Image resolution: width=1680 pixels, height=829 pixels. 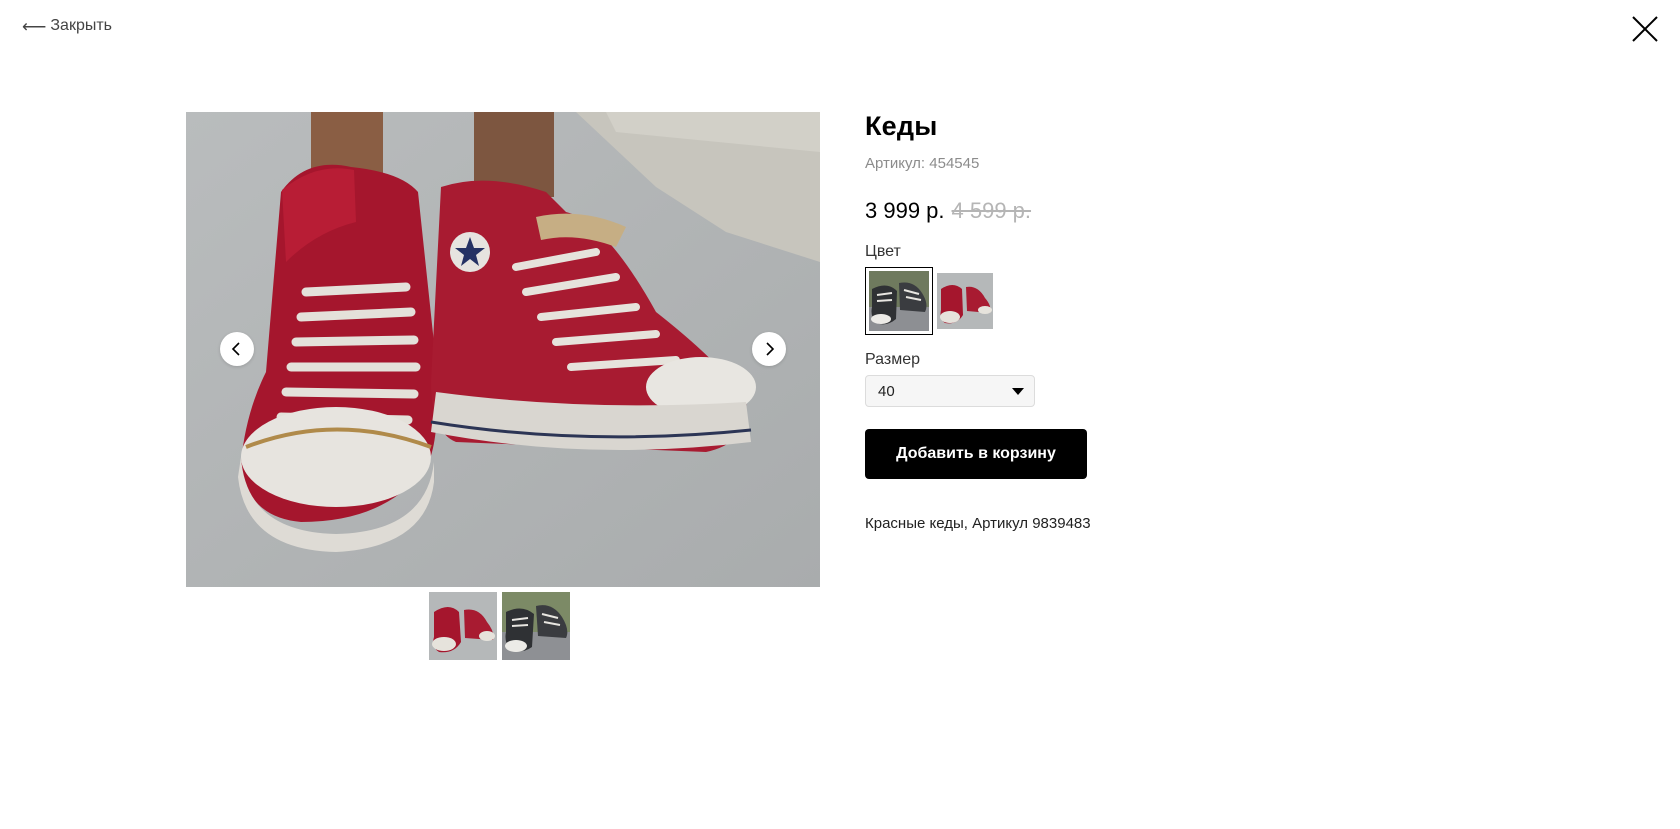 What do you see at coordinates (922, 164) in the screenshot?
I see `product-sku: Артикул: 454545` at bounding box center [922, 164].